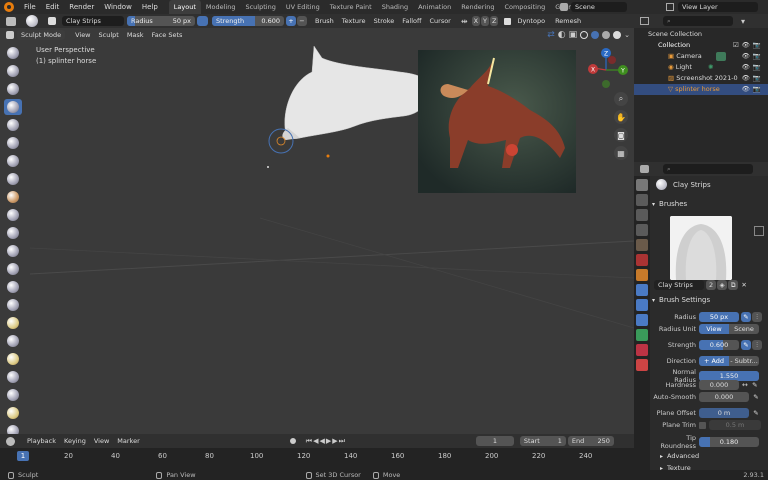 Image resolution: width=768 pixels, height=480 pixels. I want to click on texture-menu: Texture, so click(354, 21).